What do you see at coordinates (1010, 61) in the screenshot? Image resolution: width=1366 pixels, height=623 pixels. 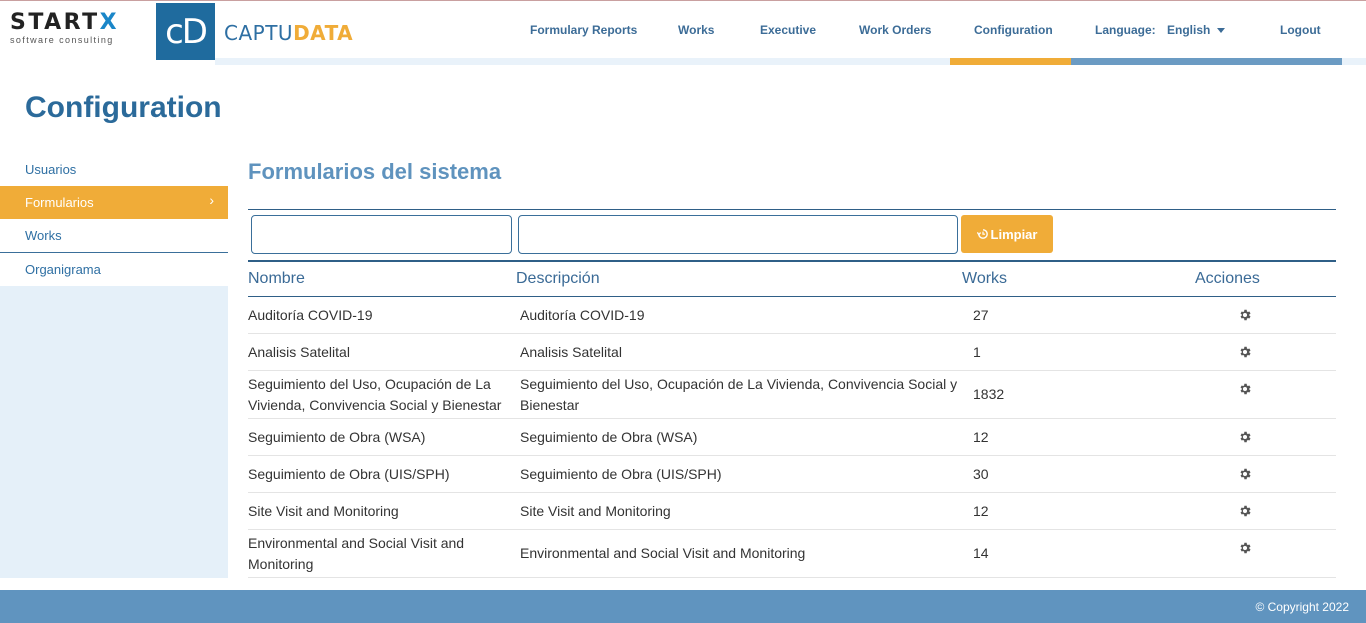 I see `active-nav-indicator` at bounding box center [1010, 61].